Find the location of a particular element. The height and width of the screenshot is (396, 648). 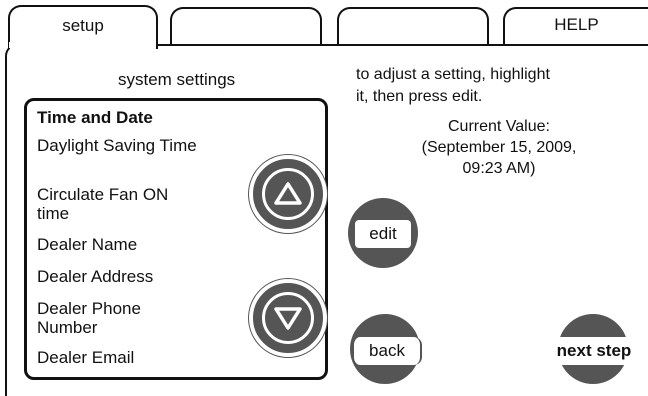

scroll-up-ring is located at coordinates (288, 194).